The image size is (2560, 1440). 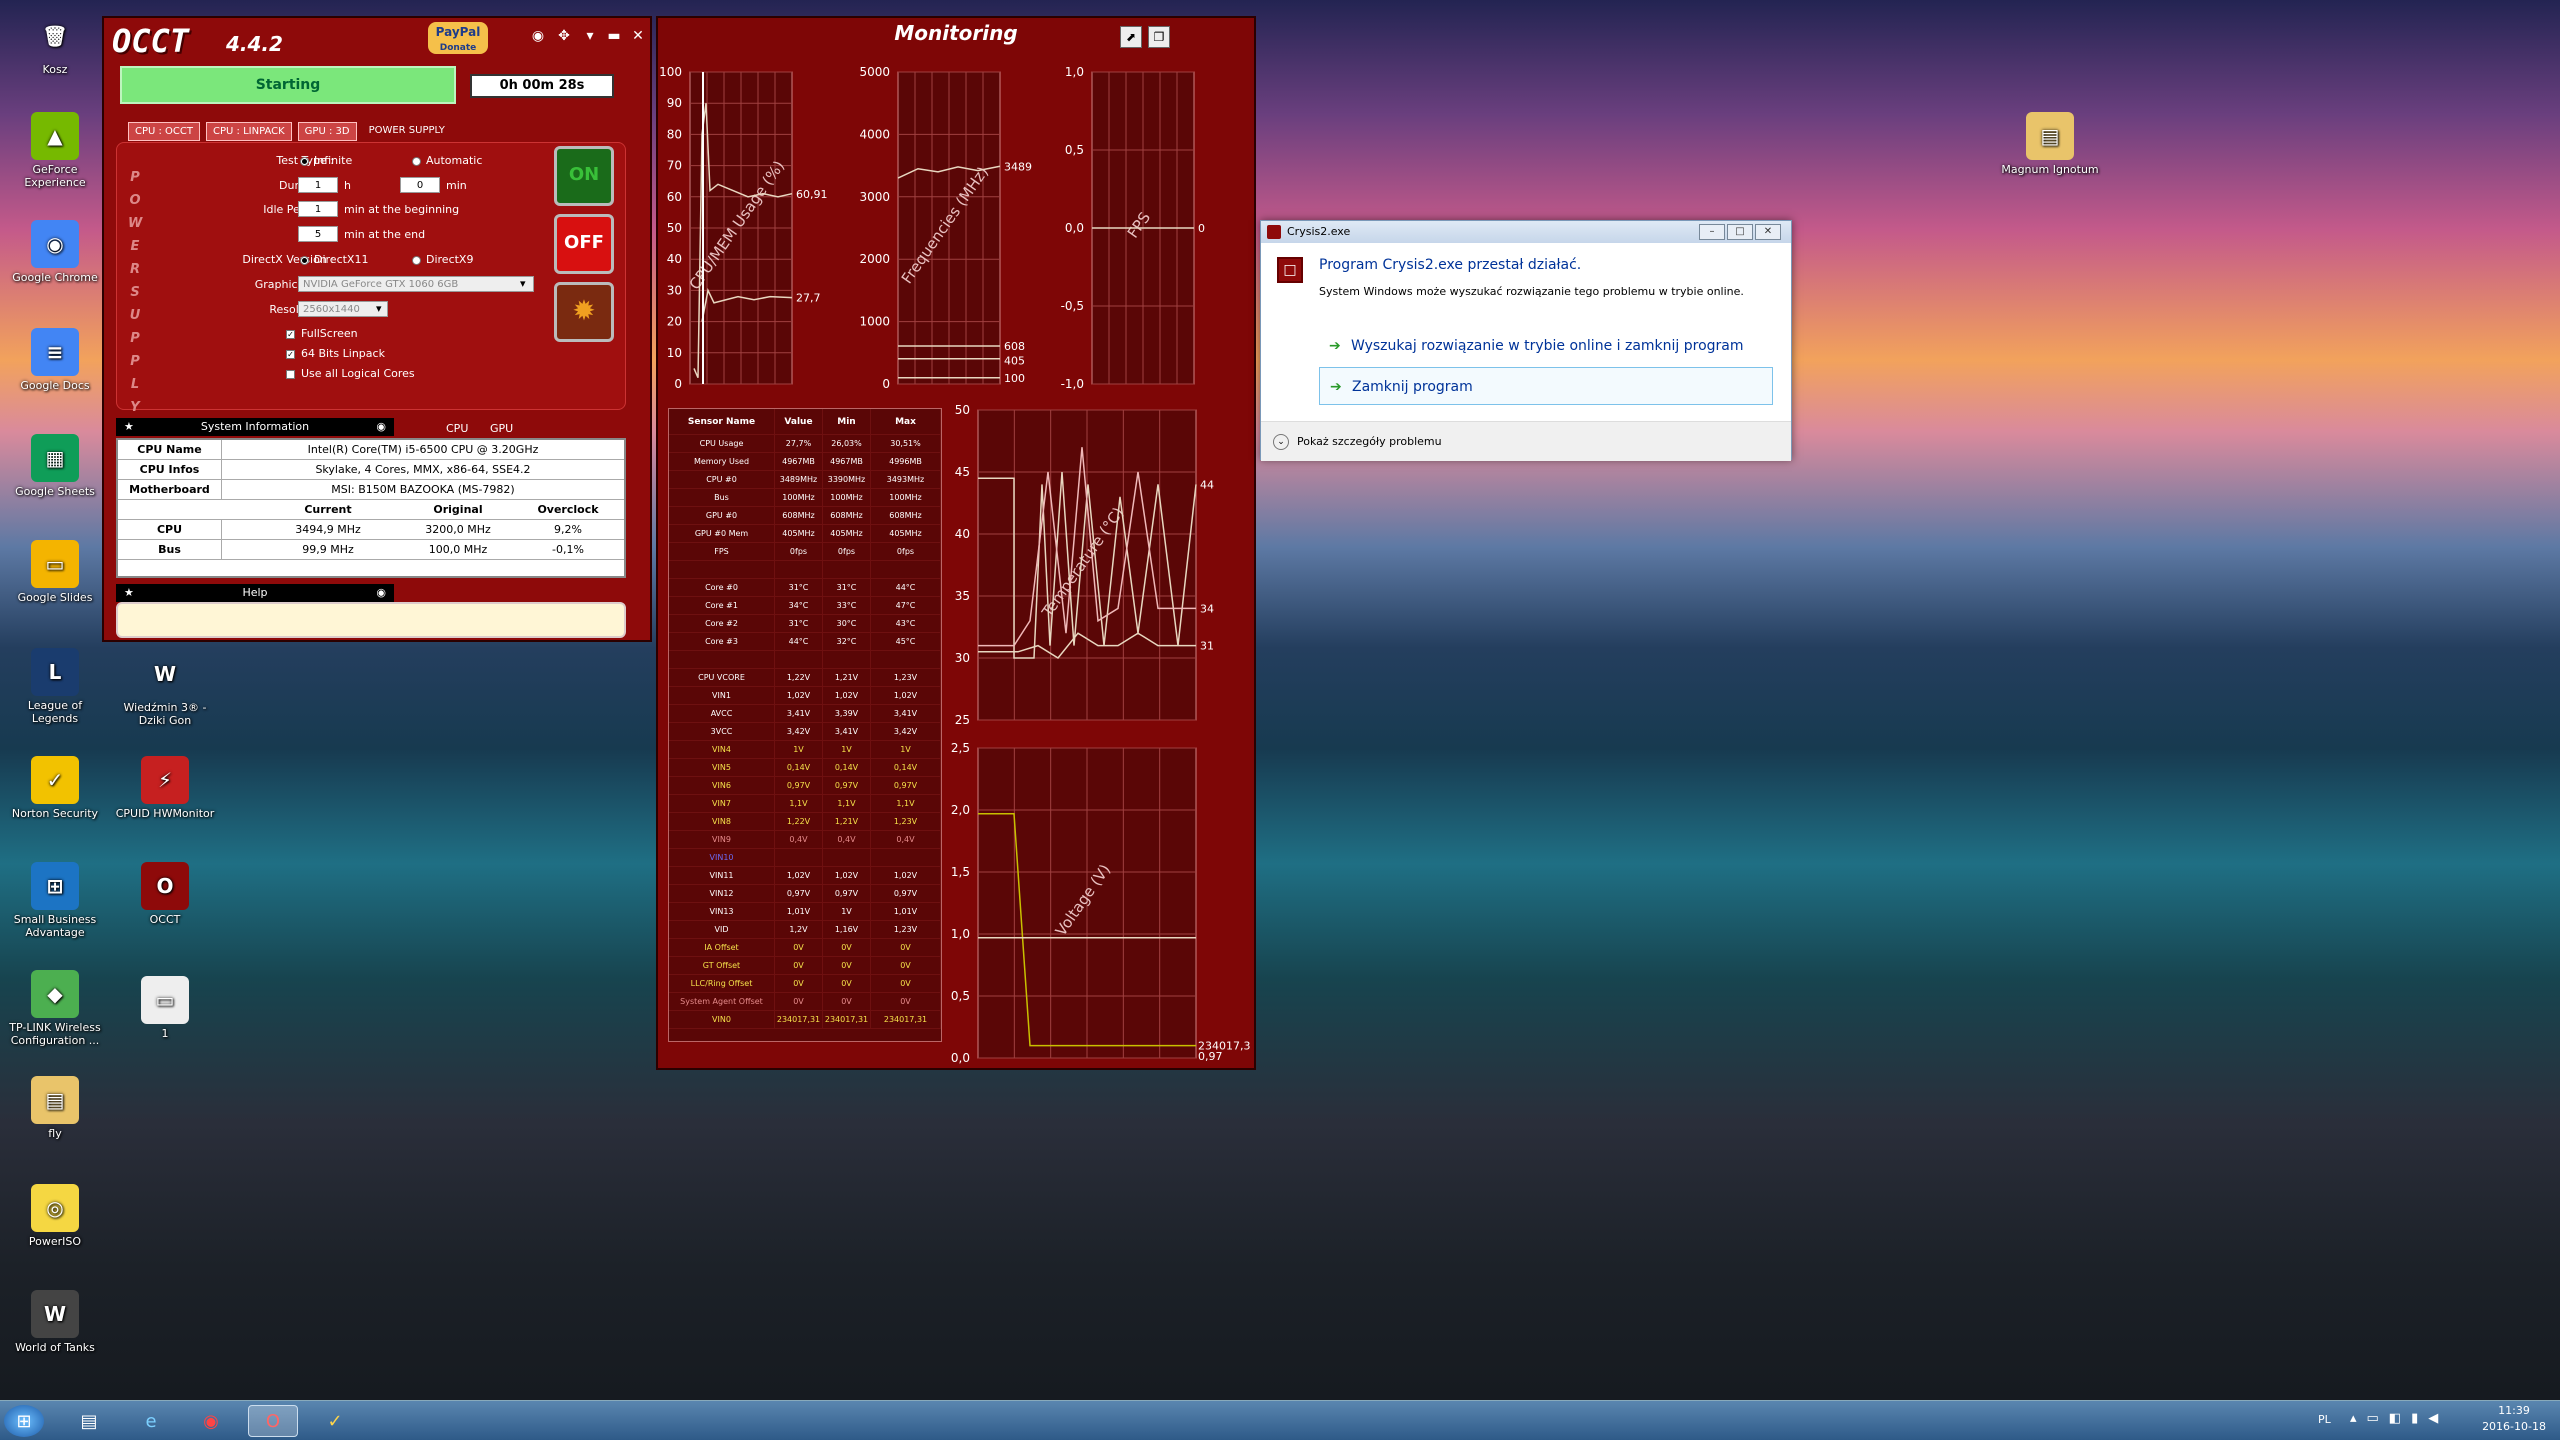 What do you see at coordinates (847, 1019) in the screenshot?
I see `sensor-cell: 234017,31` at bounding box center [847, 1019].